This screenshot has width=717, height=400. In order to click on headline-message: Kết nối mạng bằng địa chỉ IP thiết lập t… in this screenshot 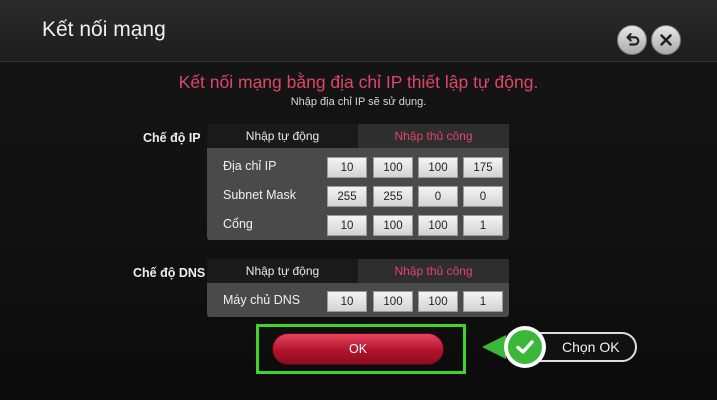, I will do `click(358, 82)`.